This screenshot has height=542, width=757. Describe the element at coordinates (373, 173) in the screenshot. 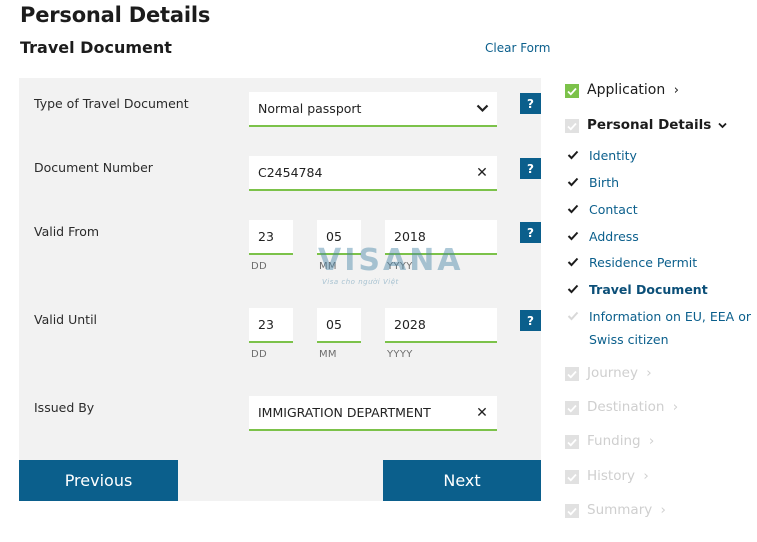

I see `document-number-field: C2454784 ✕` at that location.